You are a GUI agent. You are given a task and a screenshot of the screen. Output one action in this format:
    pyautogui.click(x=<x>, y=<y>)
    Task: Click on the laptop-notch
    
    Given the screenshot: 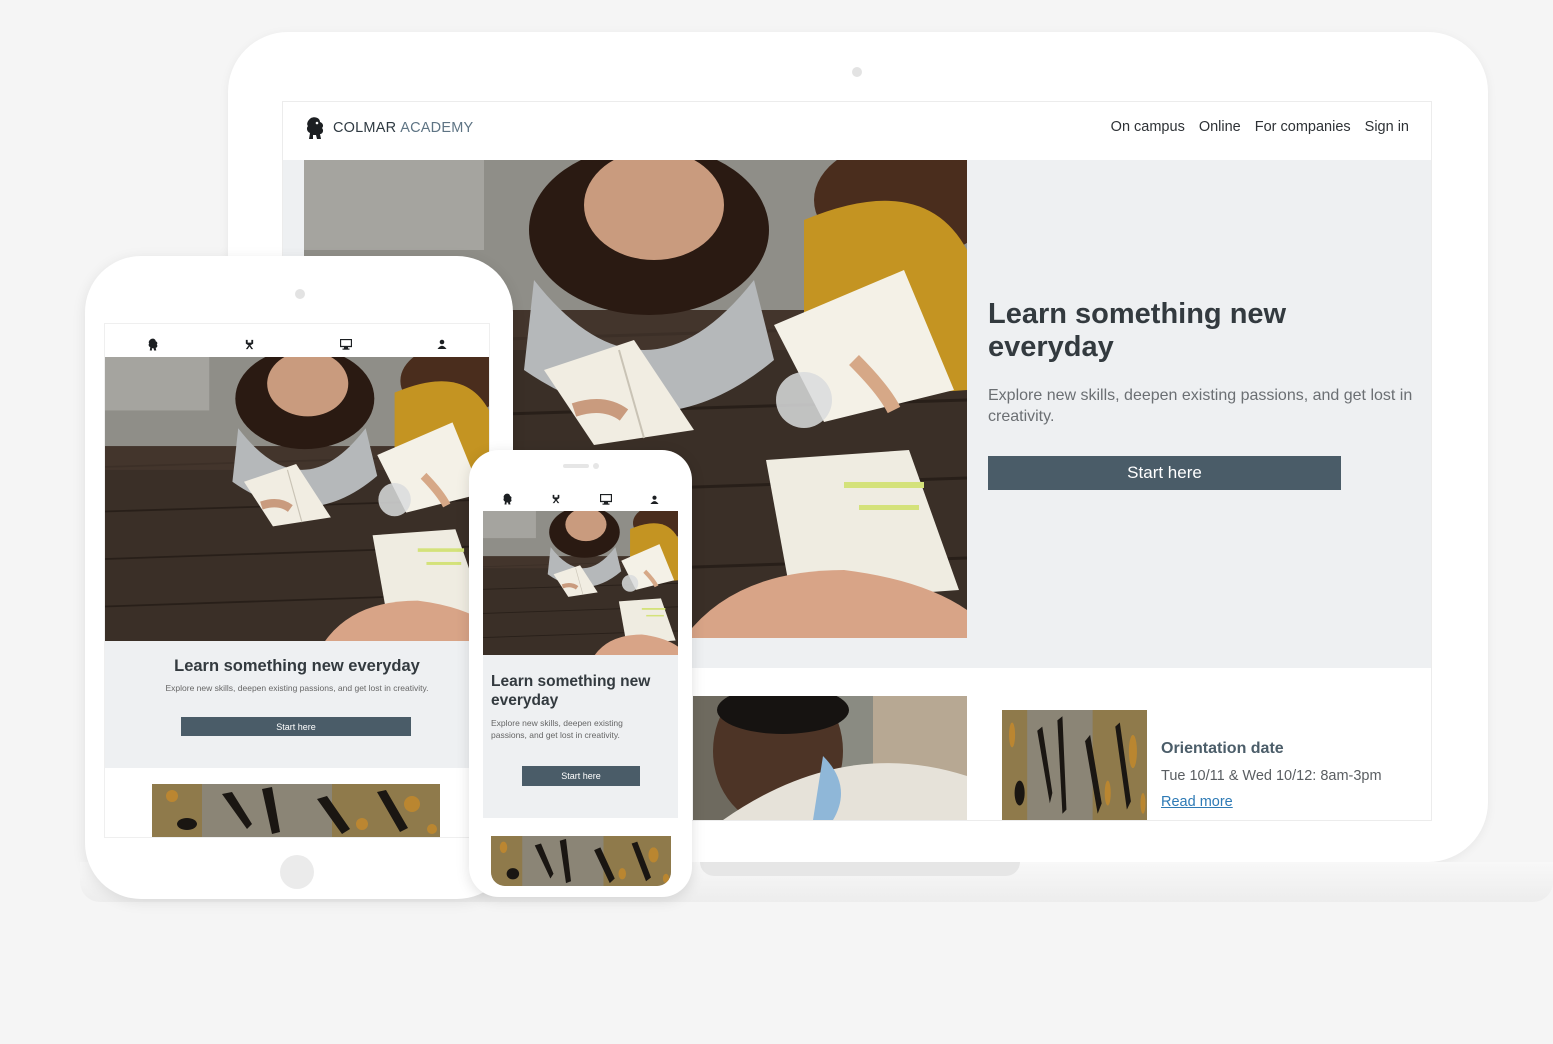 What is the action you would take?
    pyautogui.click(x=860, y=869)
    